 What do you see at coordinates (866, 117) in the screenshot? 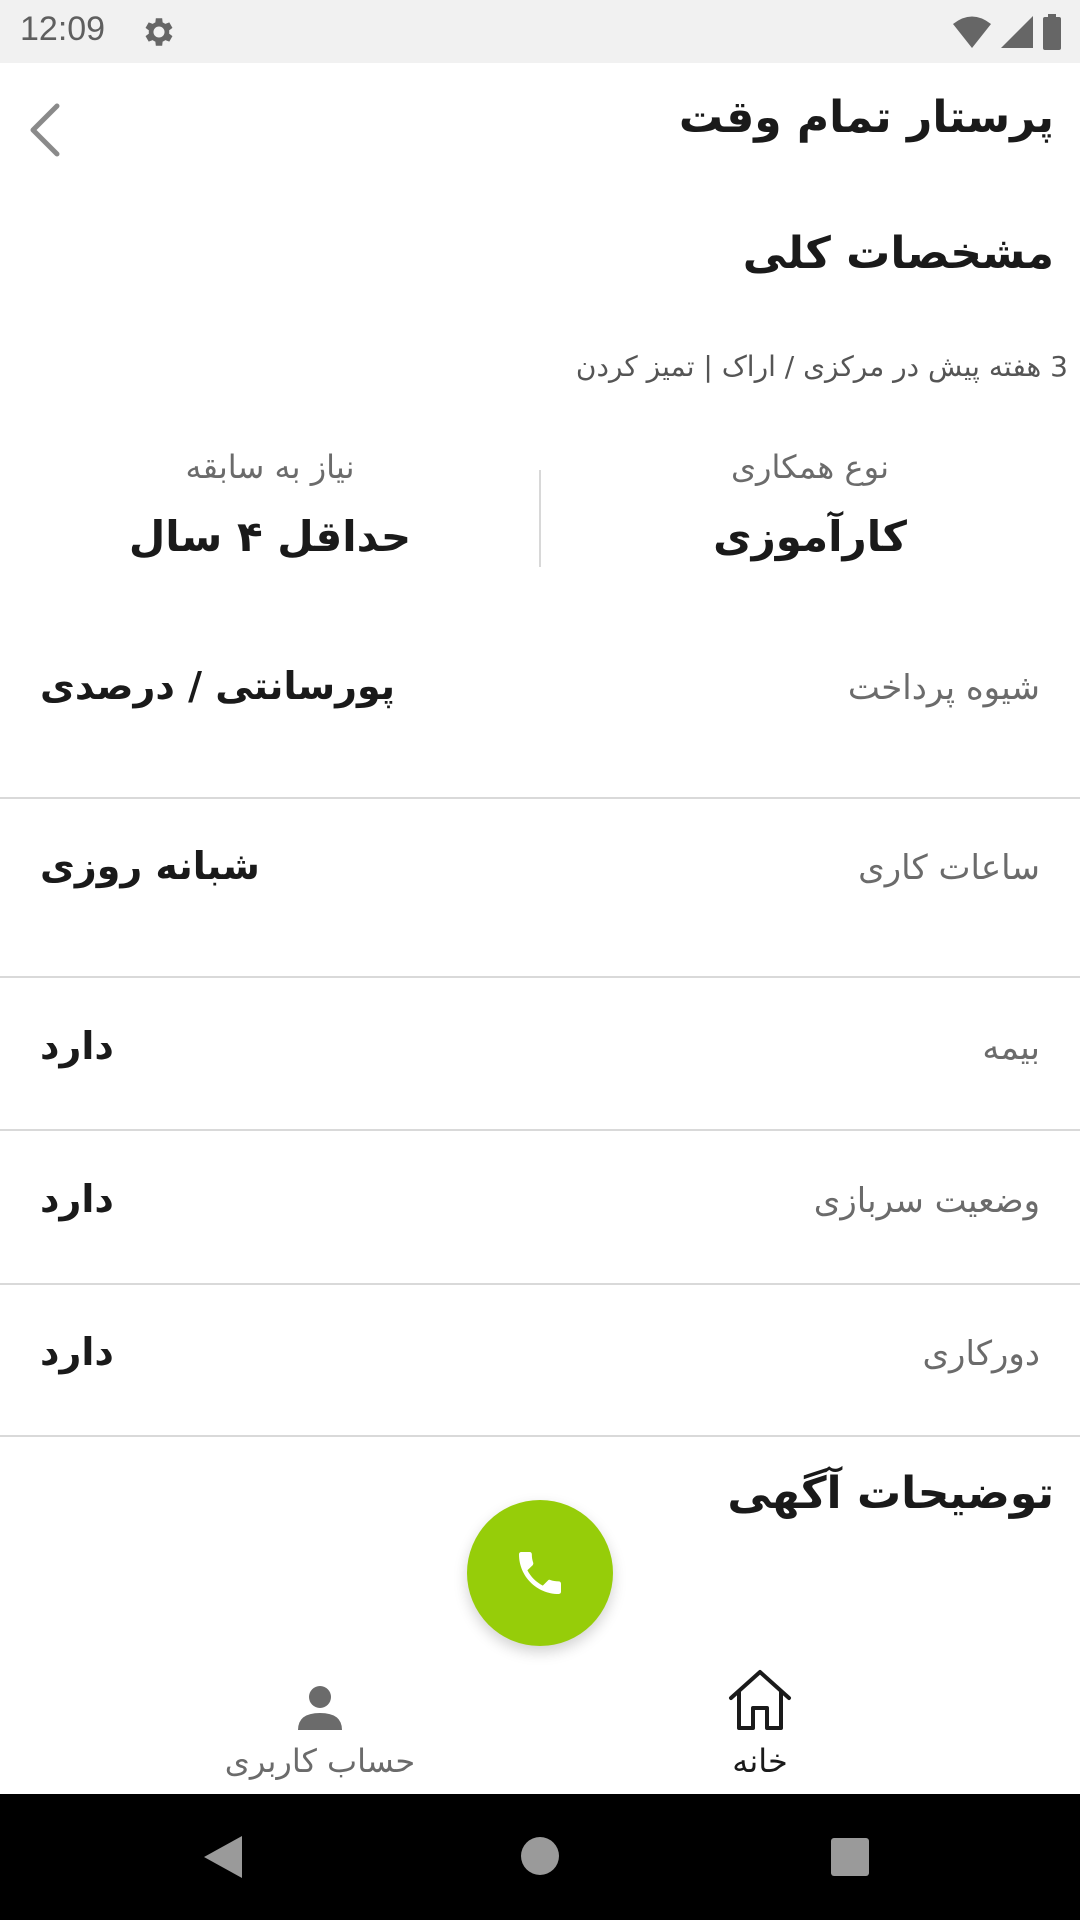
I see `page-title: پرستار تمام وقت` at bounding box center [866, 117].